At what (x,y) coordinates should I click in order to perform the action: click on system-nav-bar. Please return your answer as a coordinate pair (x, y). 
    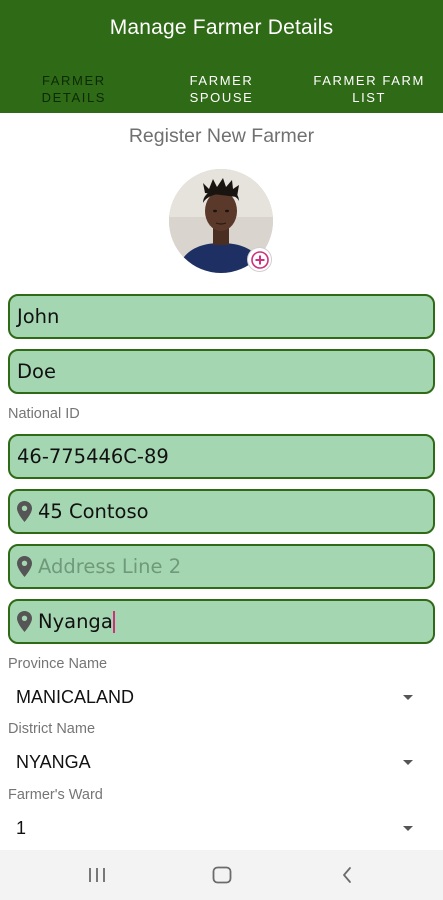
    Looking at the image, I should click on (221, 875).